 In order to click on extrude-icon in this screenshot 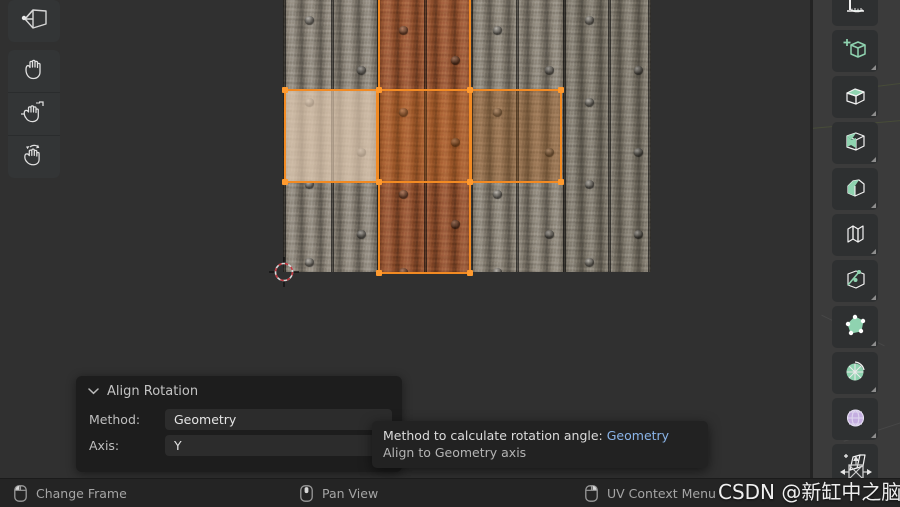, I will do `click(855, 97)`.